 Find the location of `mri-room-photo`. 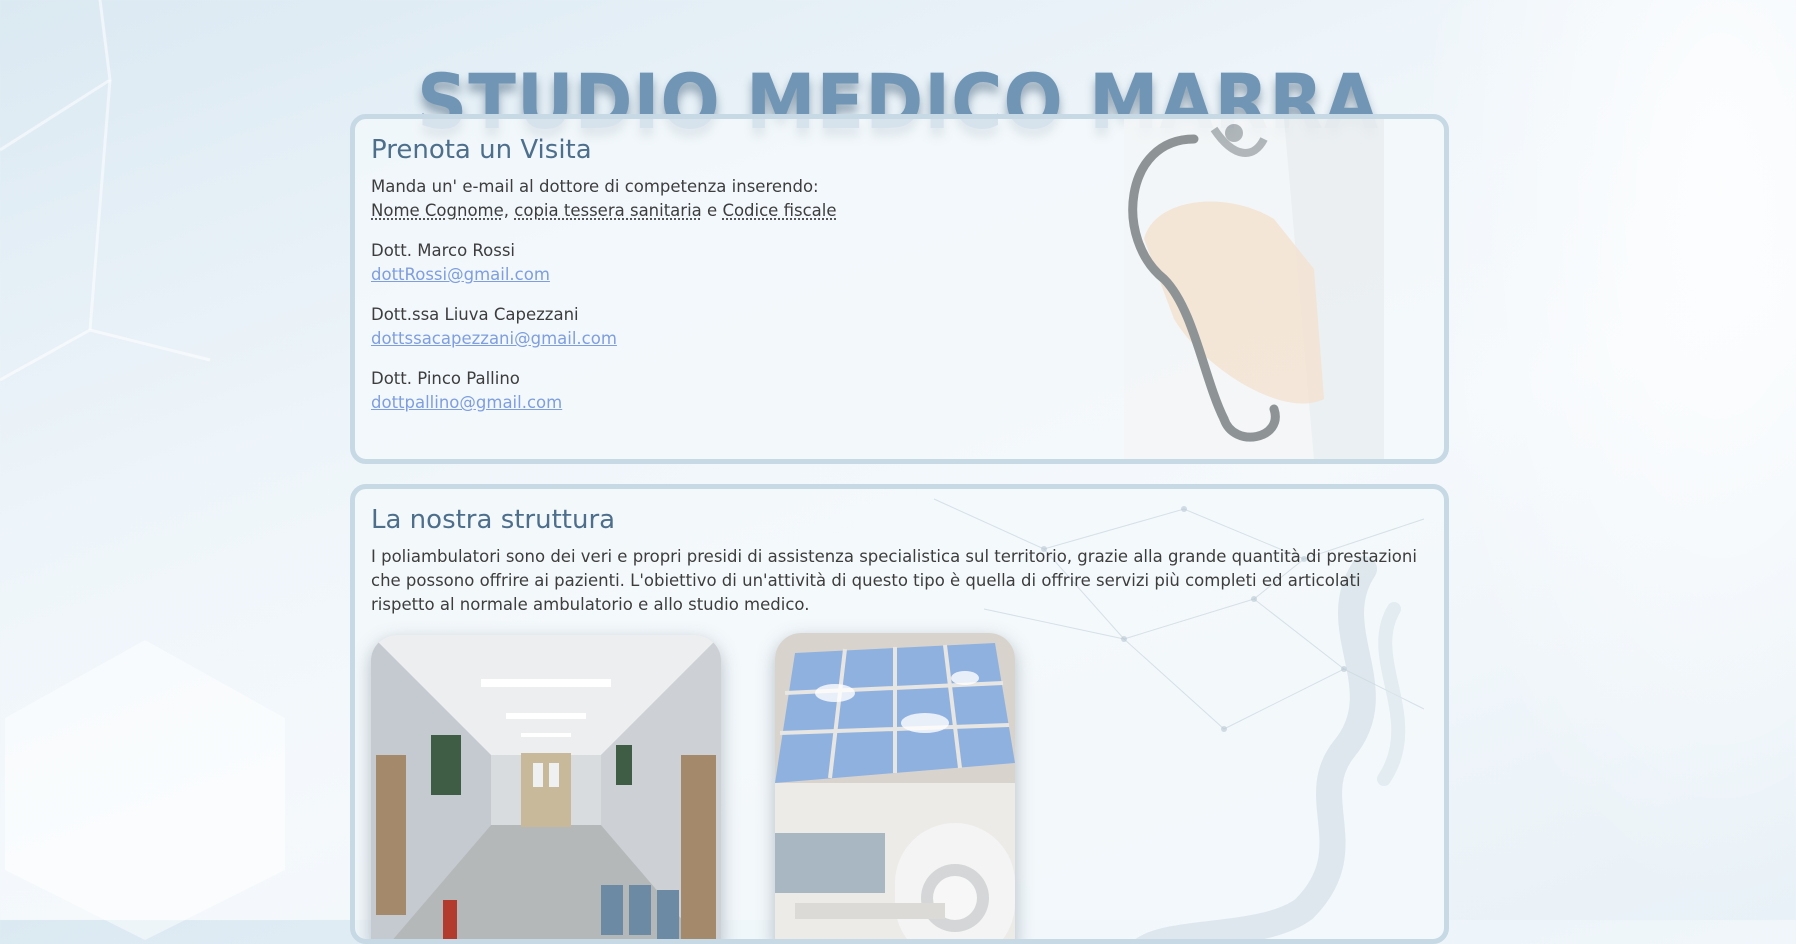

mri-room-photo is located at coordinates (895, 788).